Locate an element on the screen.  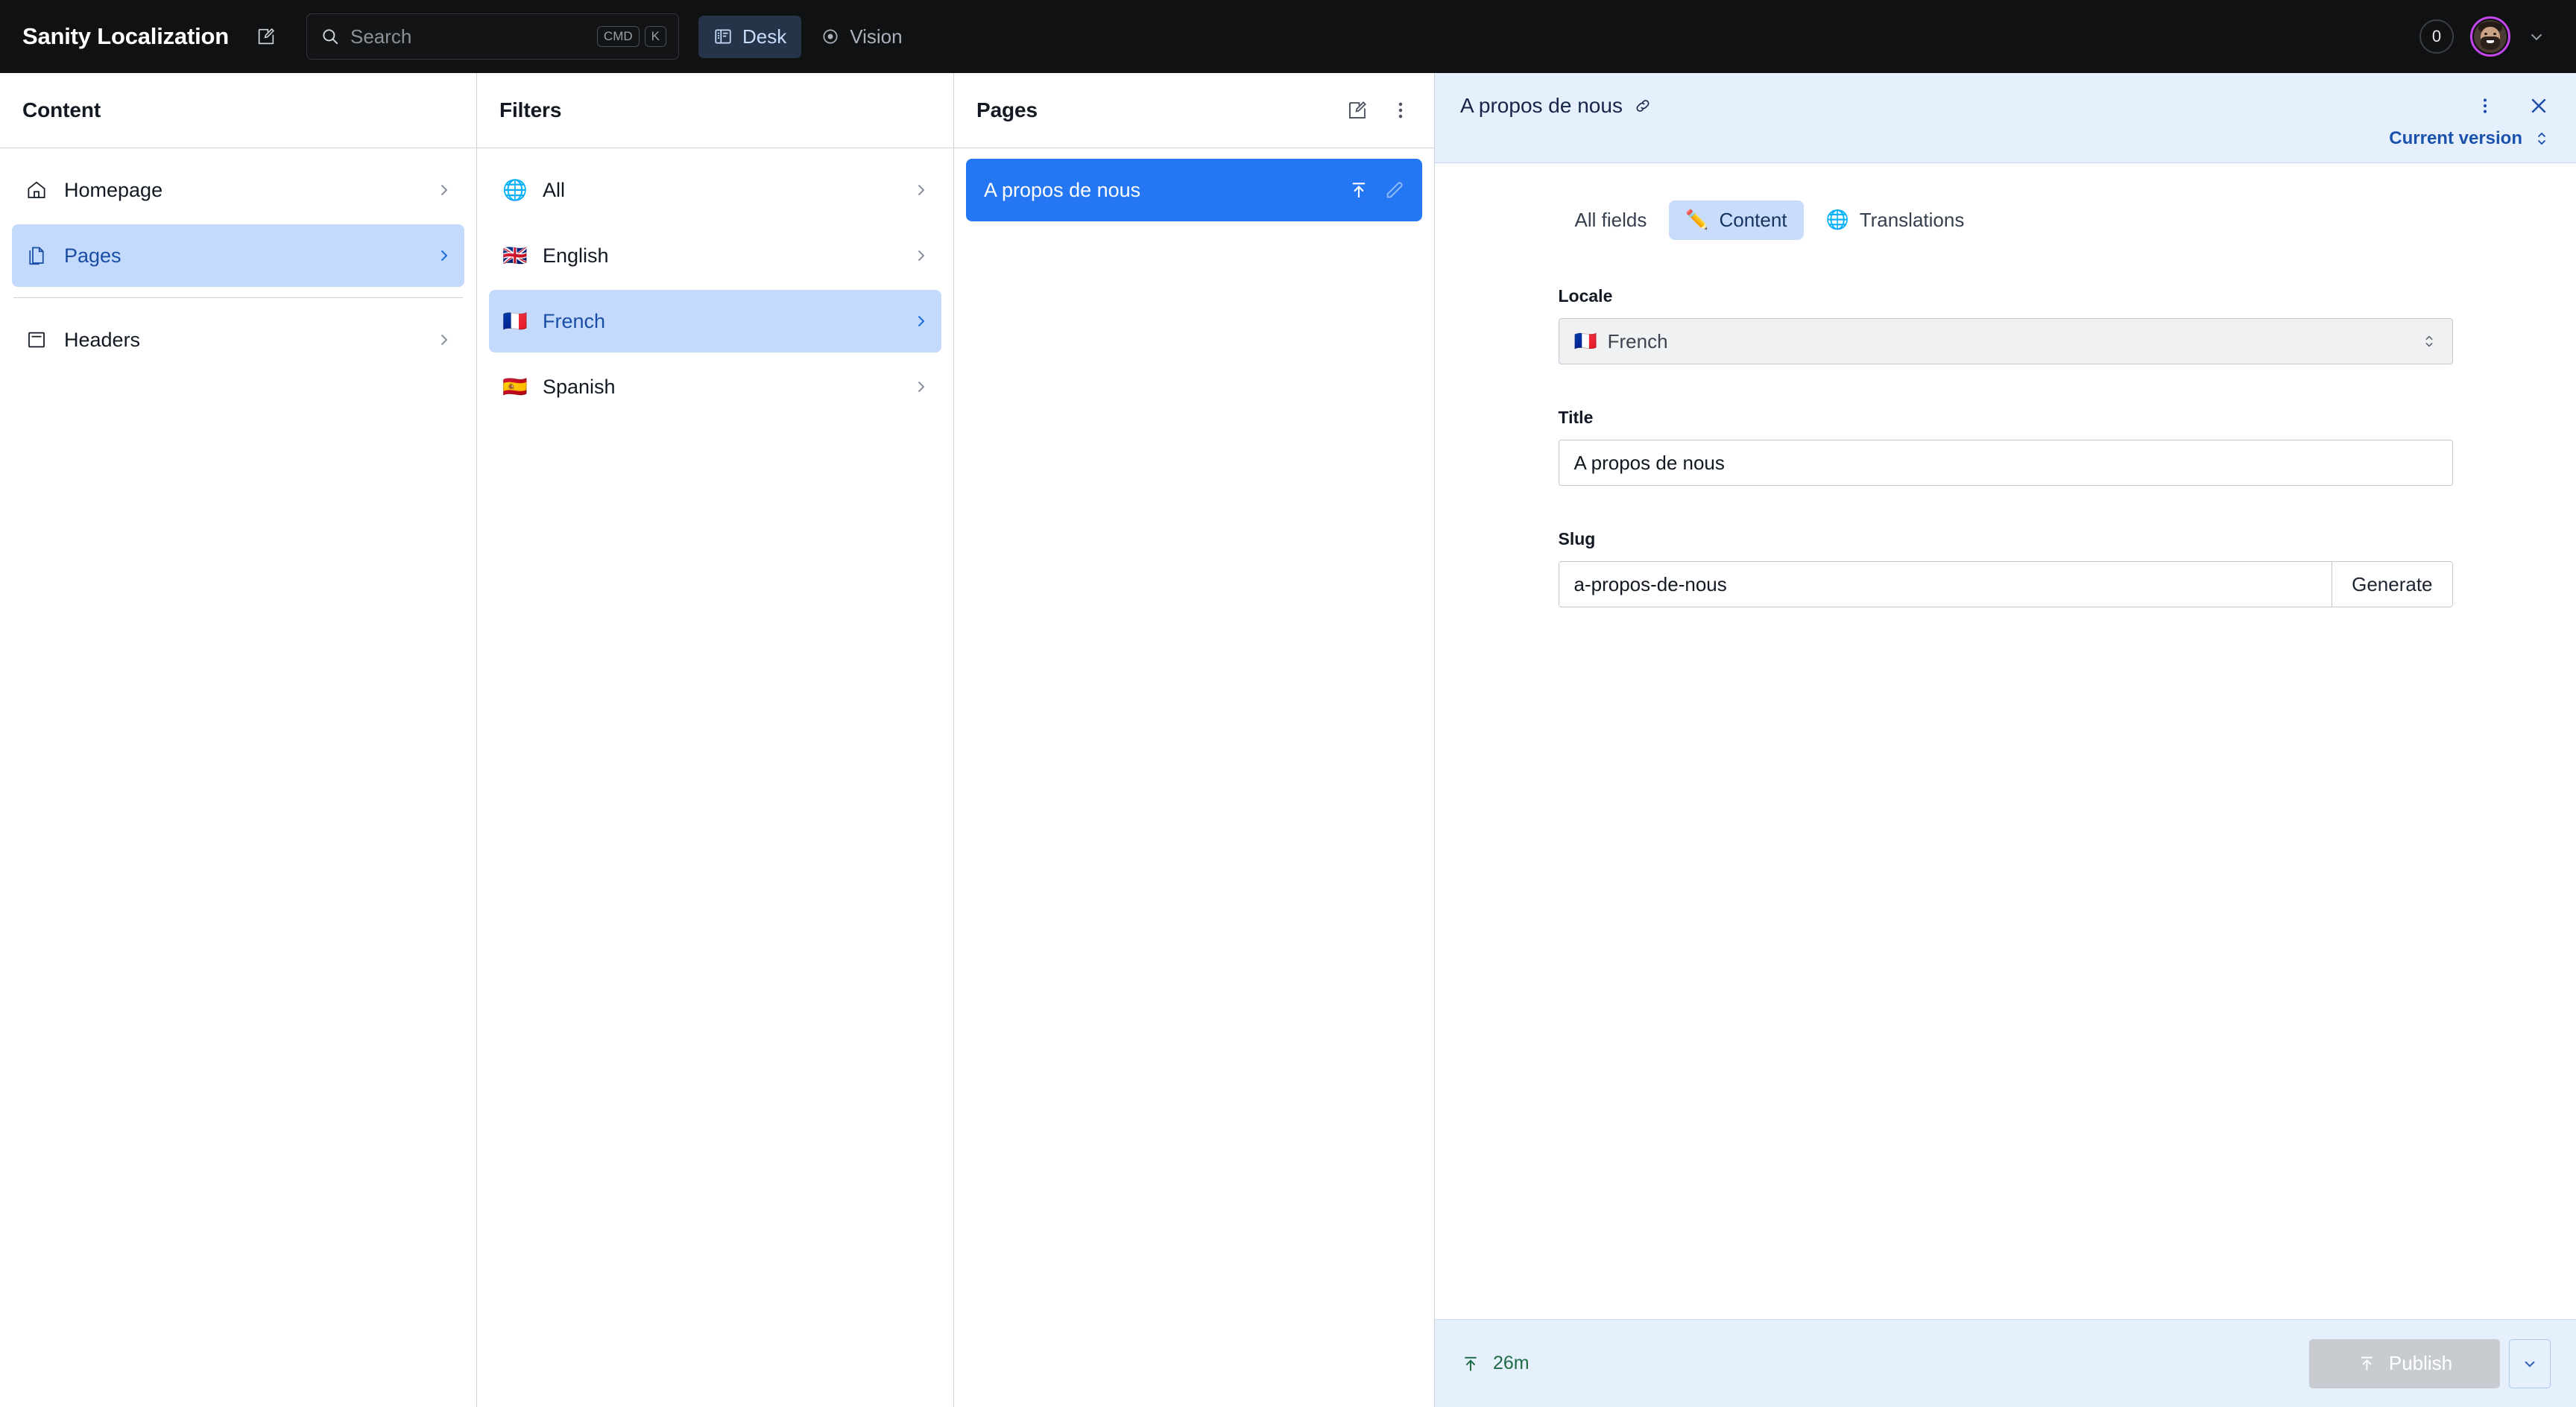
tab-all-fields: All fields is located at coordinates (1611, 220).